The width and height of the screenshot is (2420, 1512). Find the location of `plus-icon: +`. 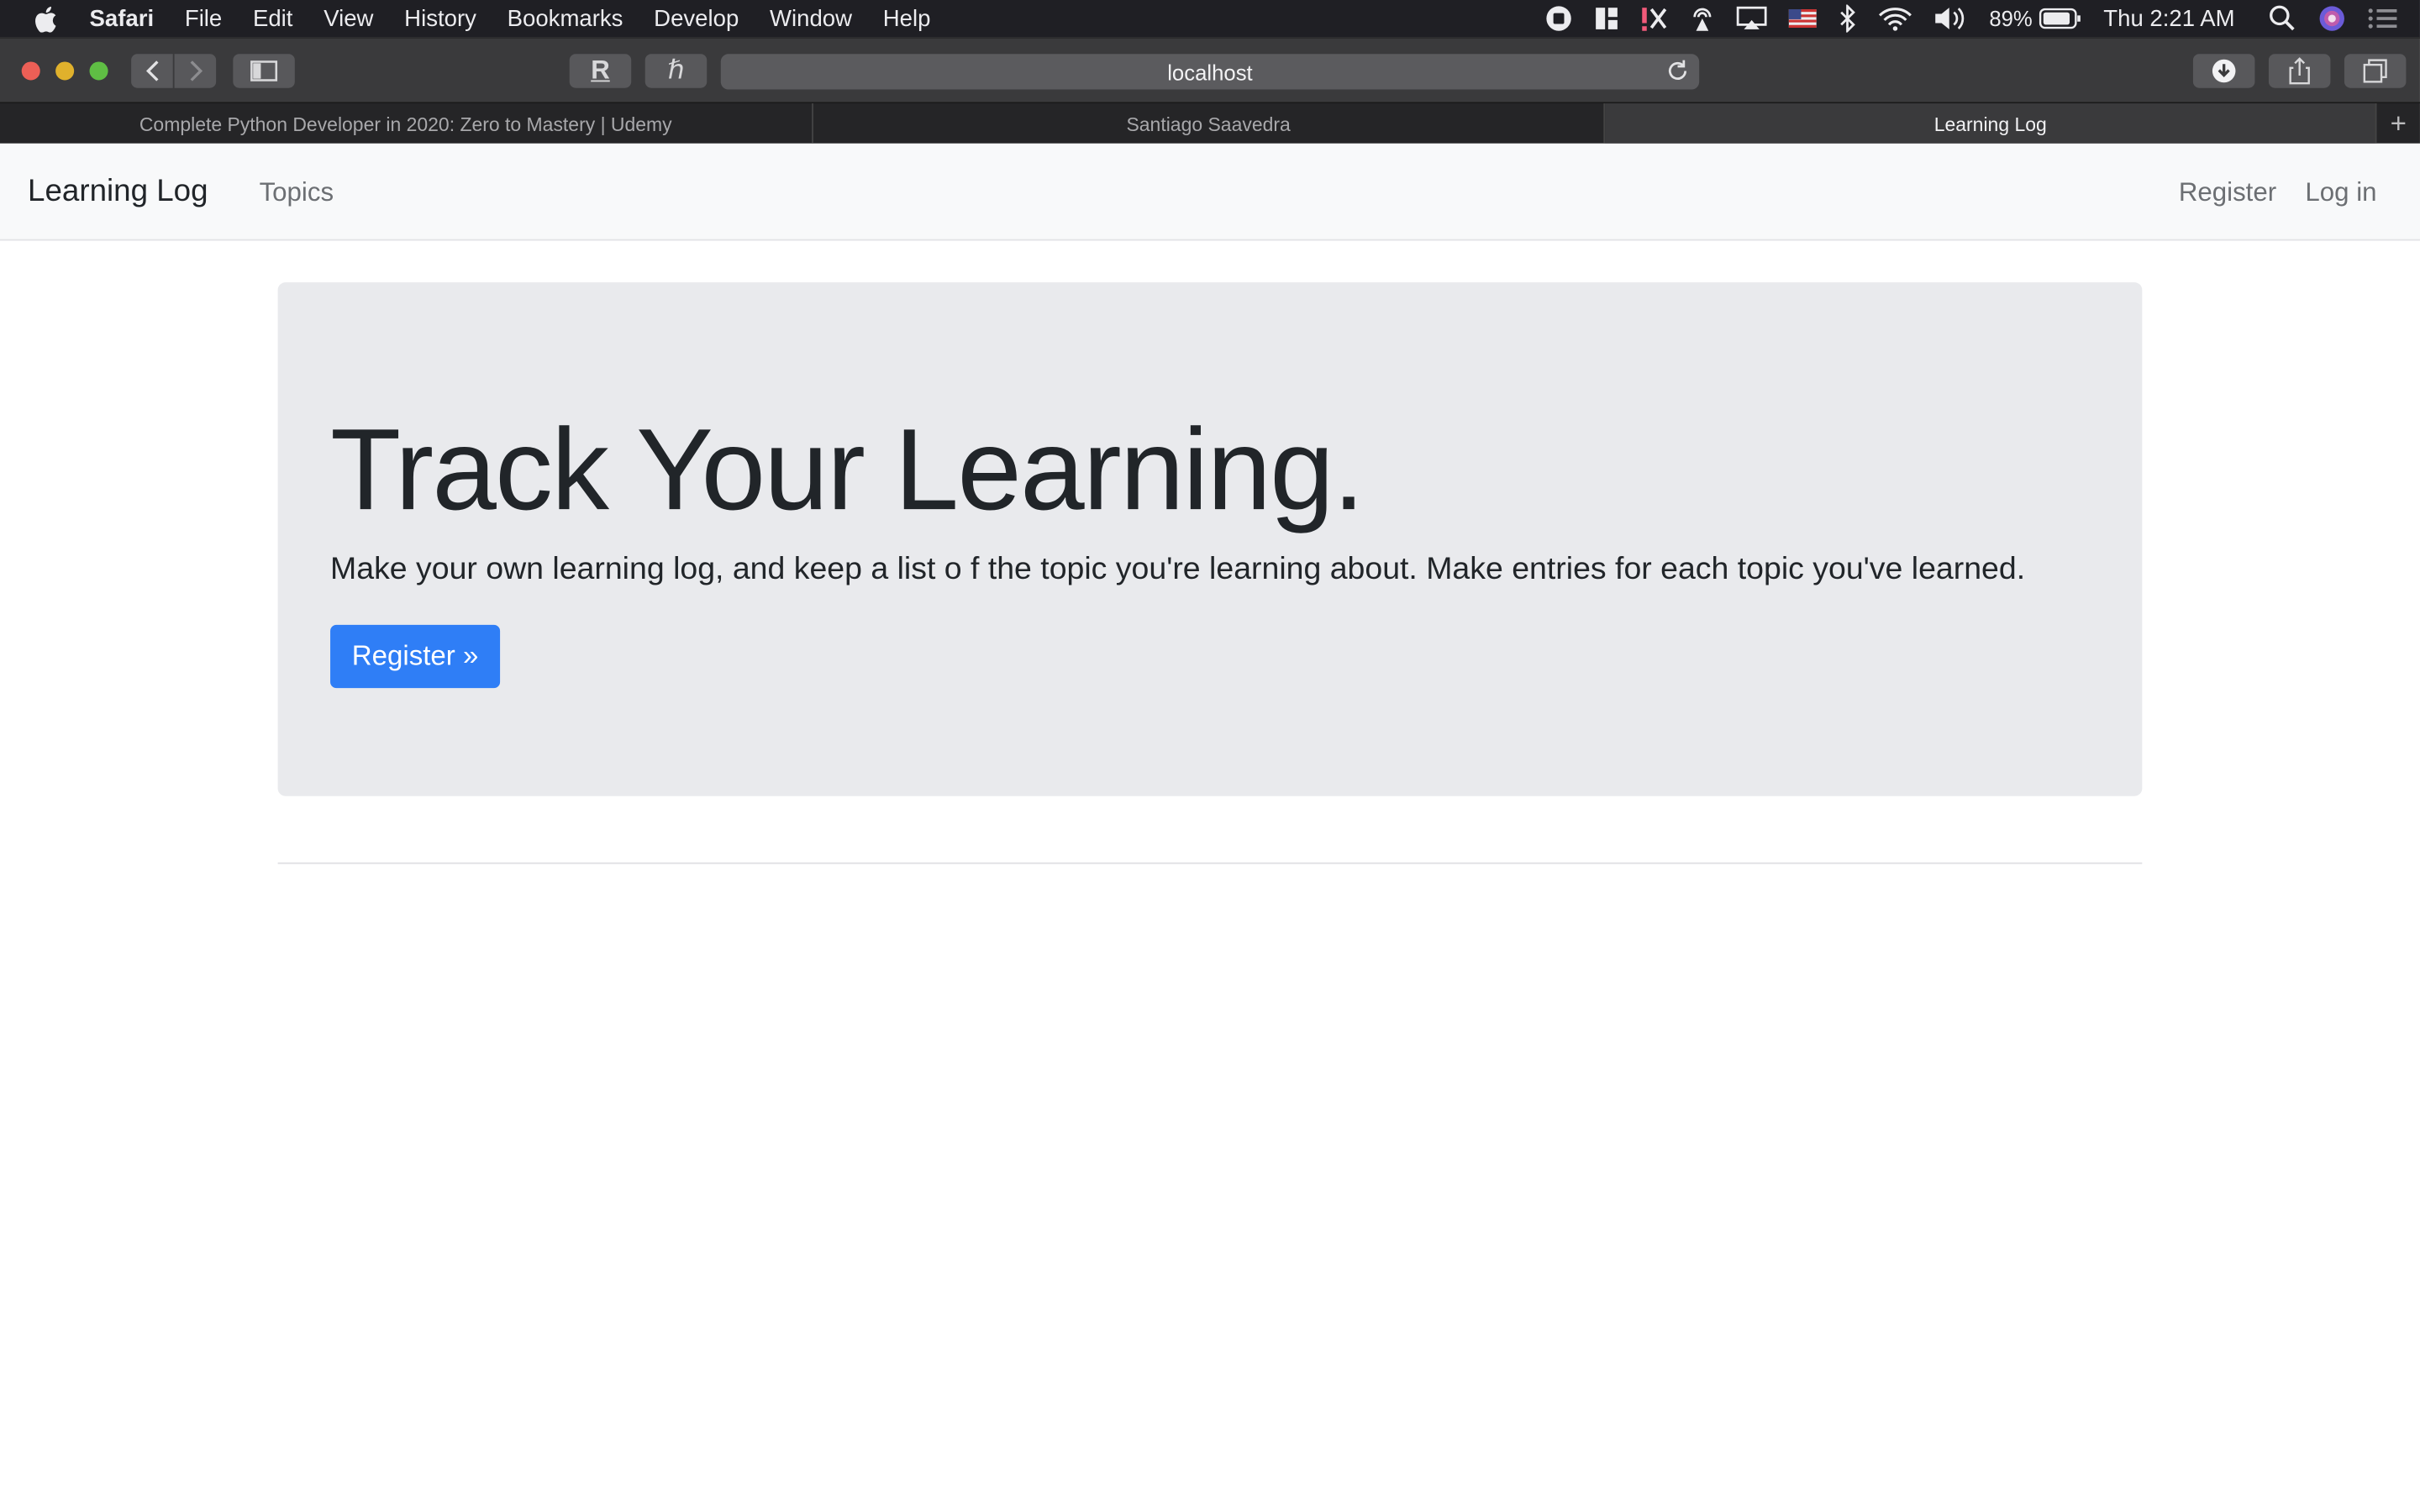

plus-icon: + is located at coordinates (2398, 123).